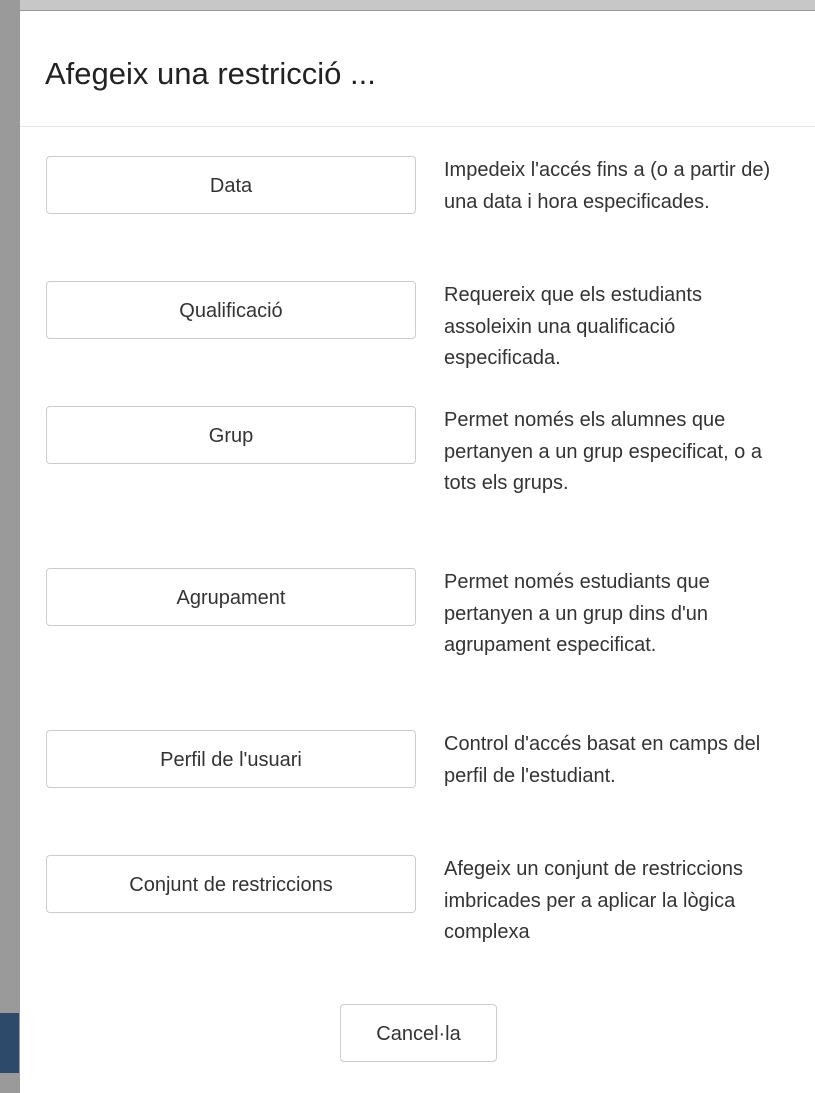 The width and height of the screenshot is (815, 1093). What do you see at coordinates (10, 546) in the screenshot?
I see `background-page-edge` at bounding box center [10, 546].